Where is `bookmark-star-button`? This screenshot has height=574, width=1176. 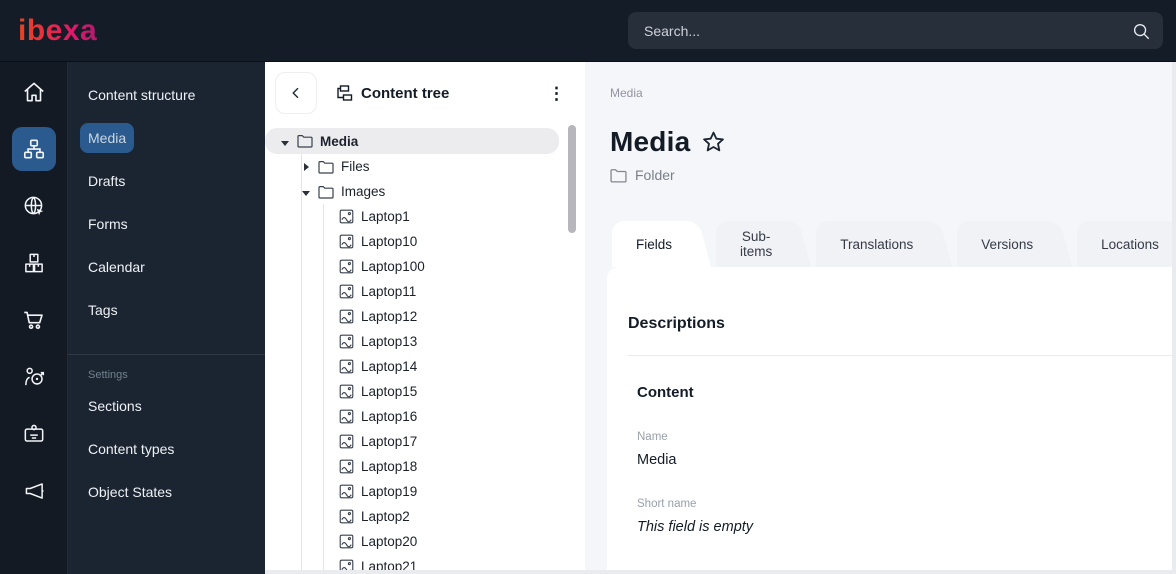
bookmark-star-button is located at coordinates (713, 142).